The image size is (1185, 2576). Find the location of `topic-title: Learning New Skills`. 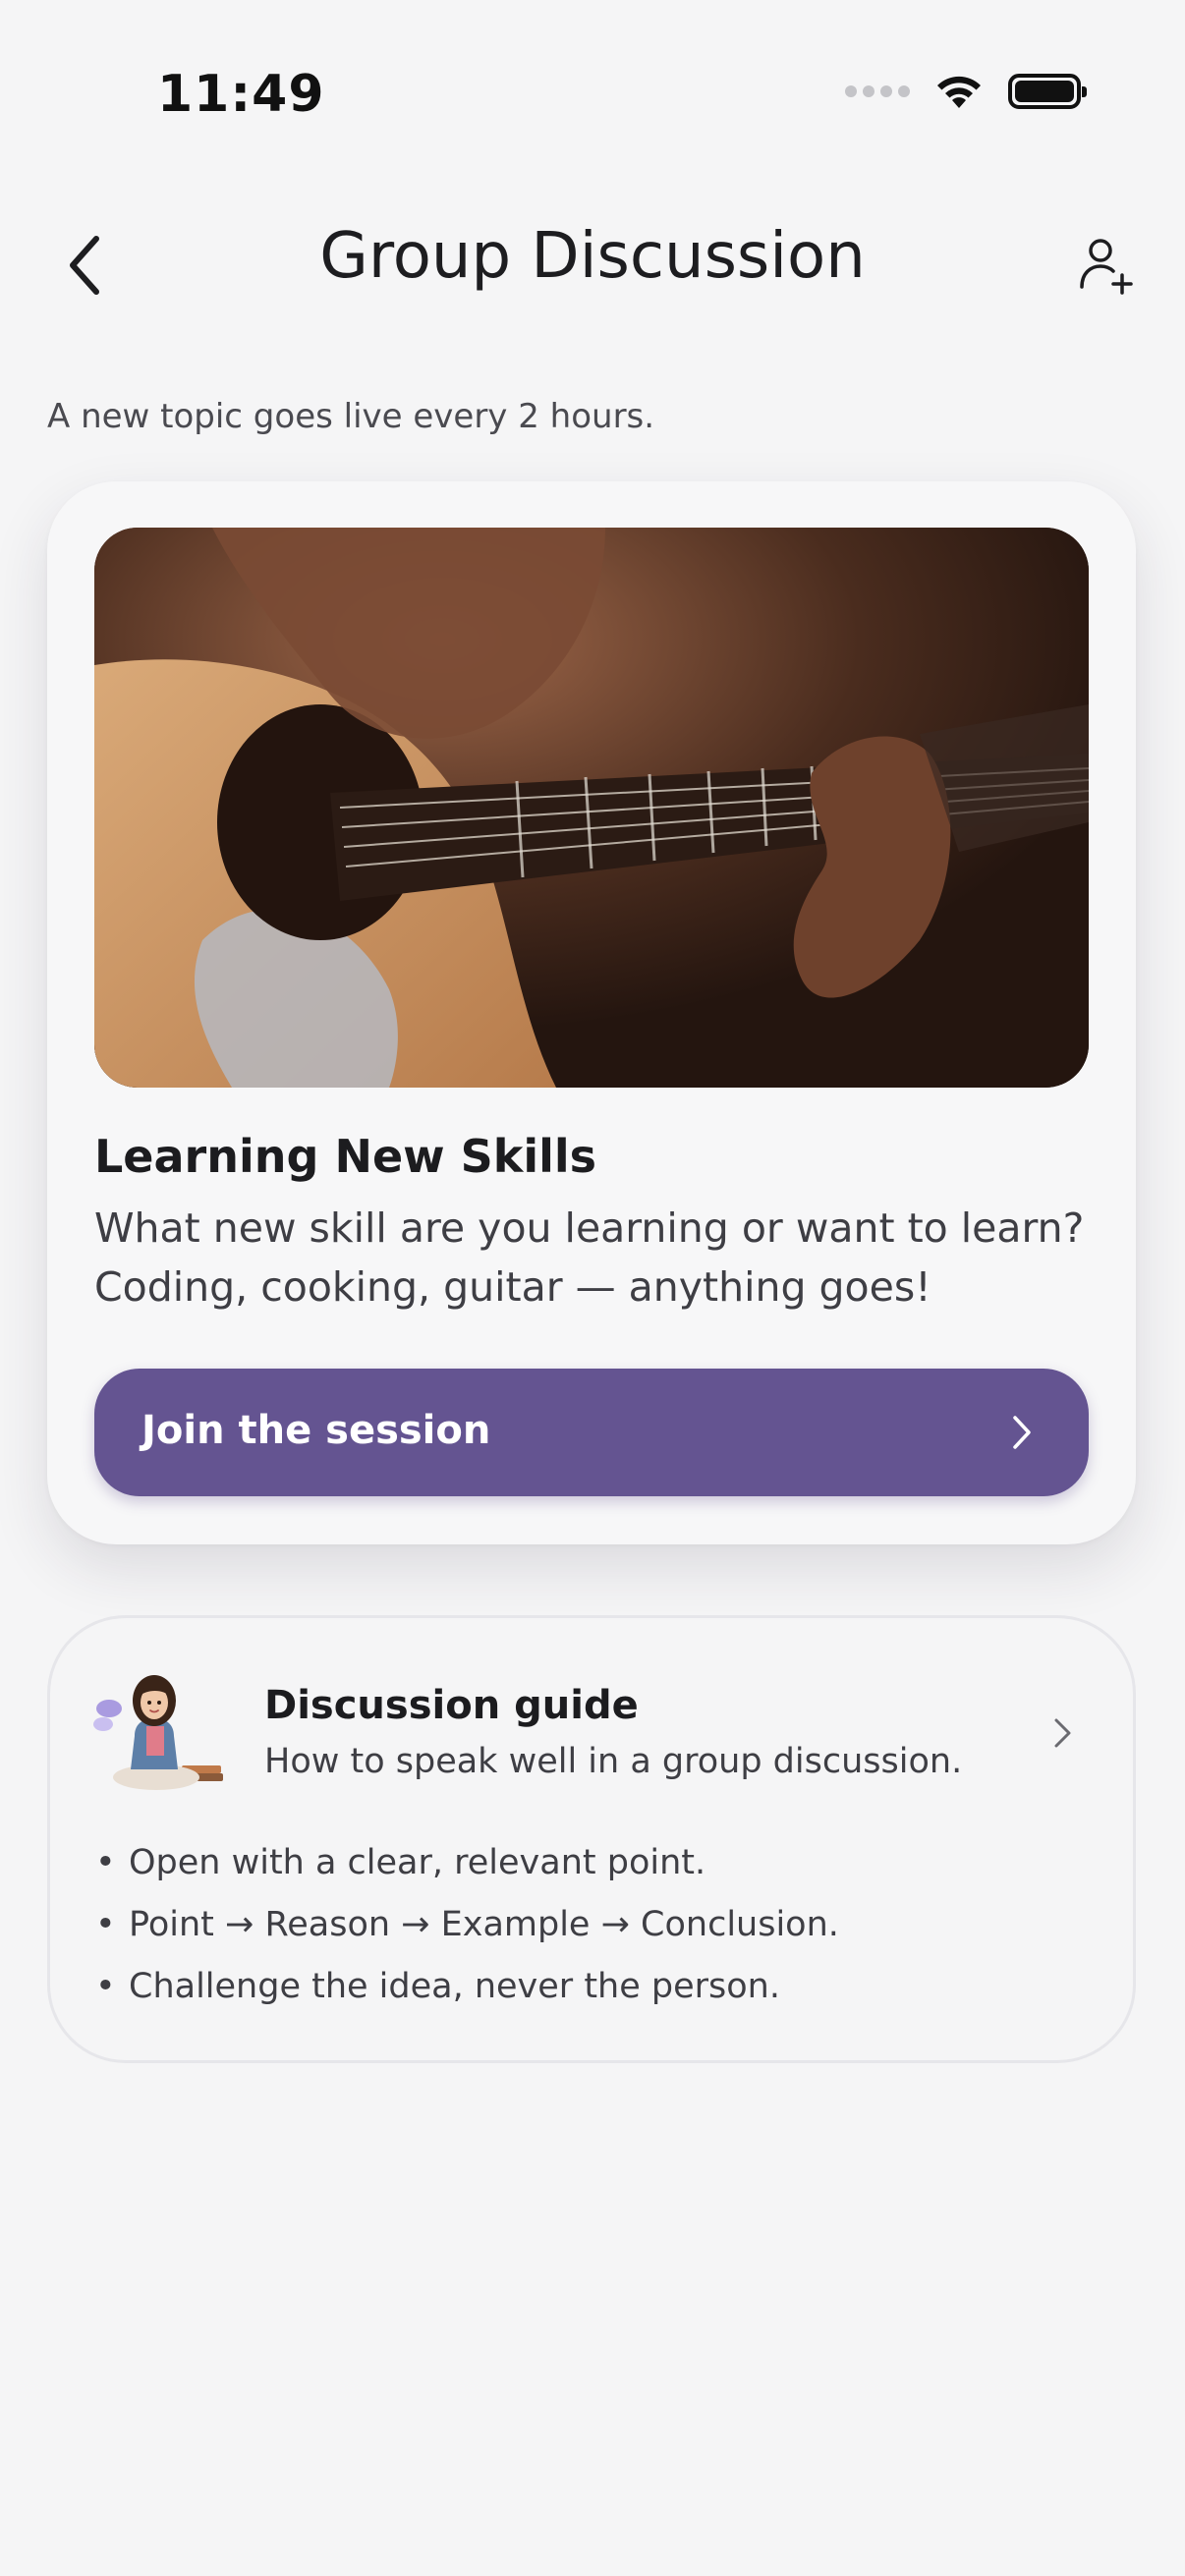

topic-title: Learning New Skills is located at coordinates (346, 1156).